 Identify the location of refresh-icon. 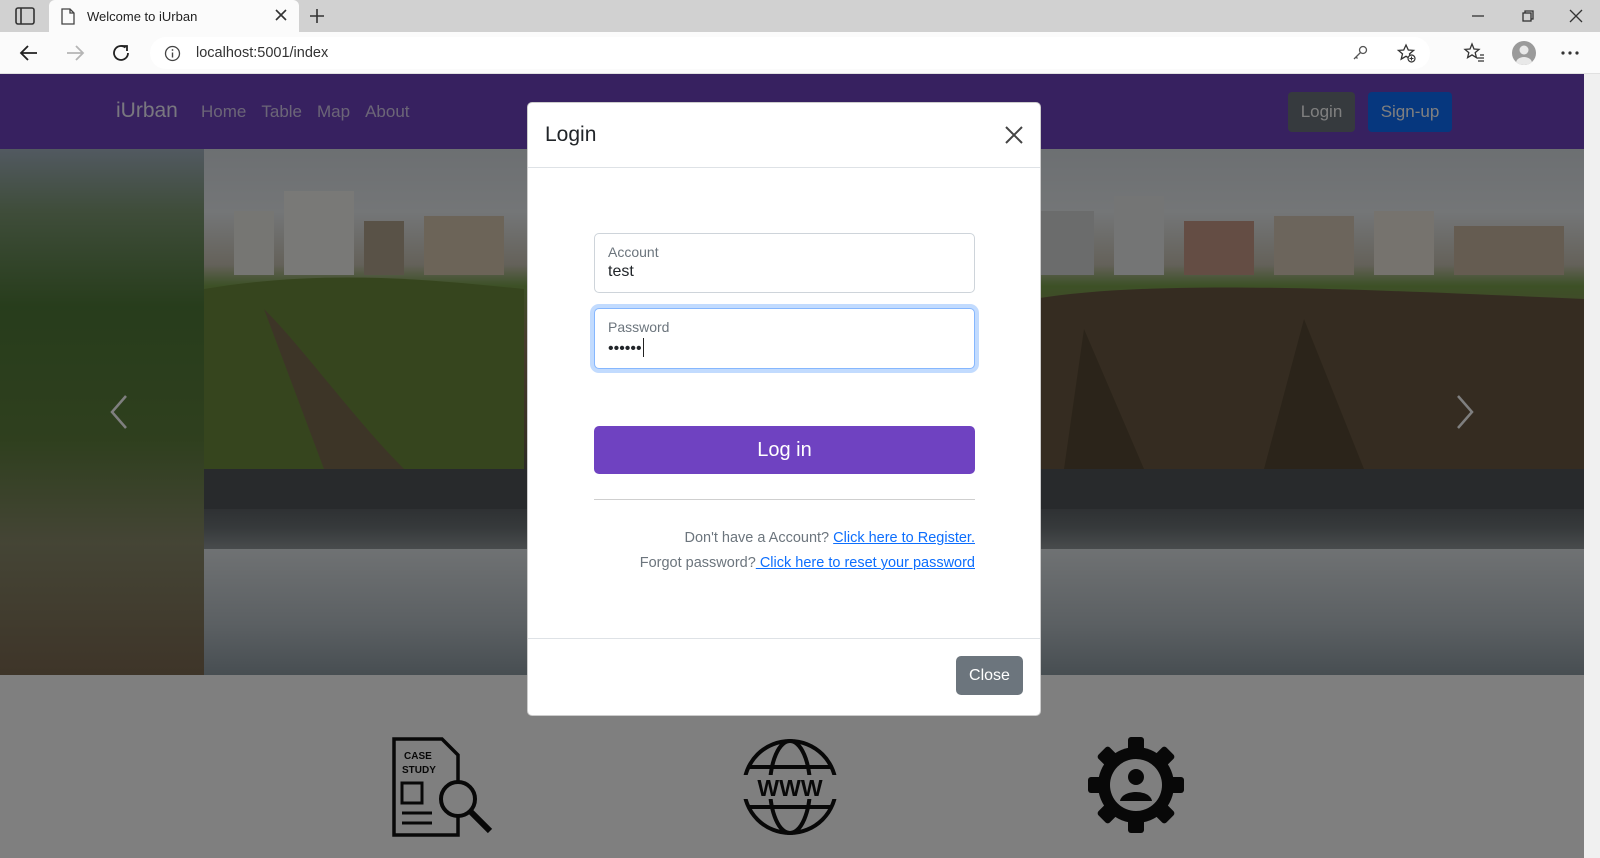
(121, 53).